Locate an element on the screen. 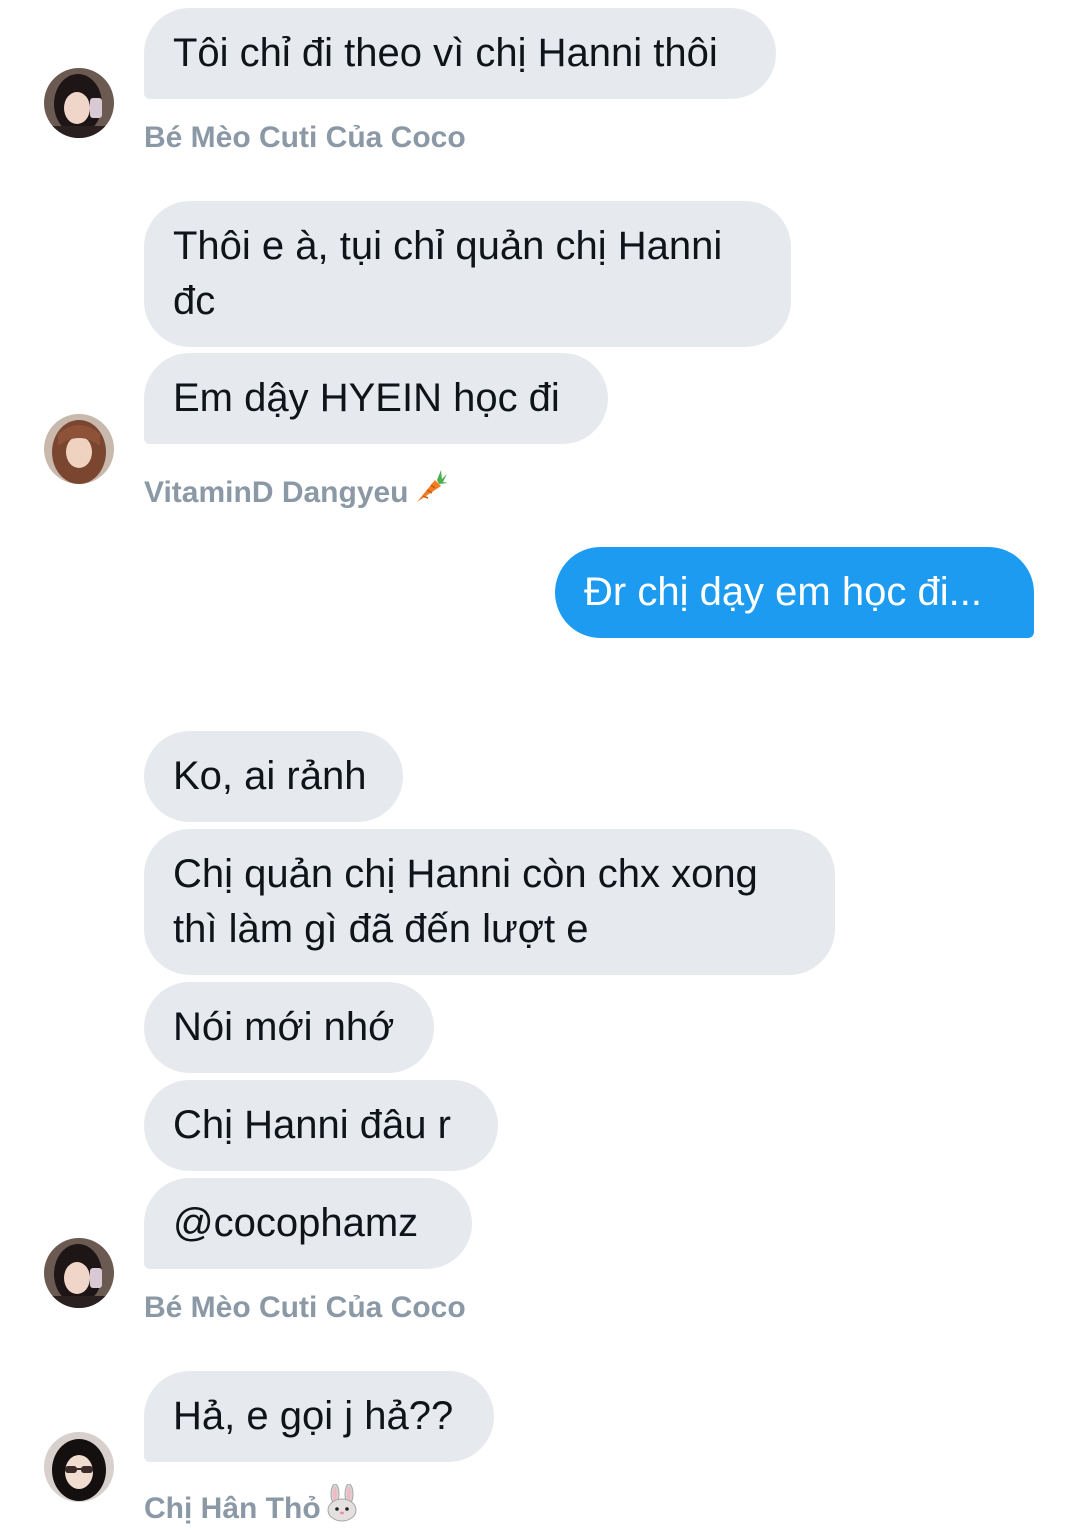  sender-name: VitaminD Dangyeu is located at coordinates (296, 491).